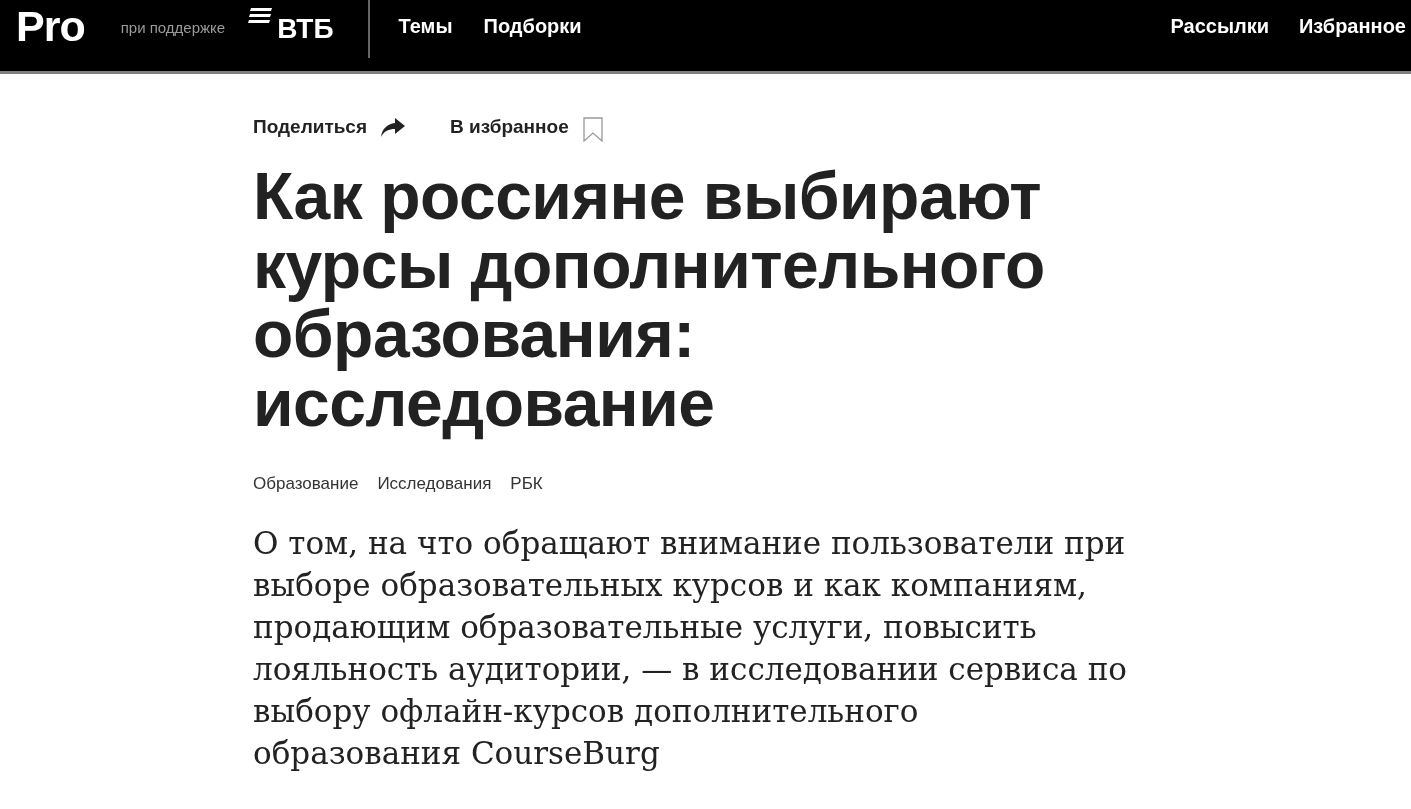  What do you see at coordinates (393, 127) in the screenshot?
I see `share-arrow-icon` at bounding box center [393, 127].